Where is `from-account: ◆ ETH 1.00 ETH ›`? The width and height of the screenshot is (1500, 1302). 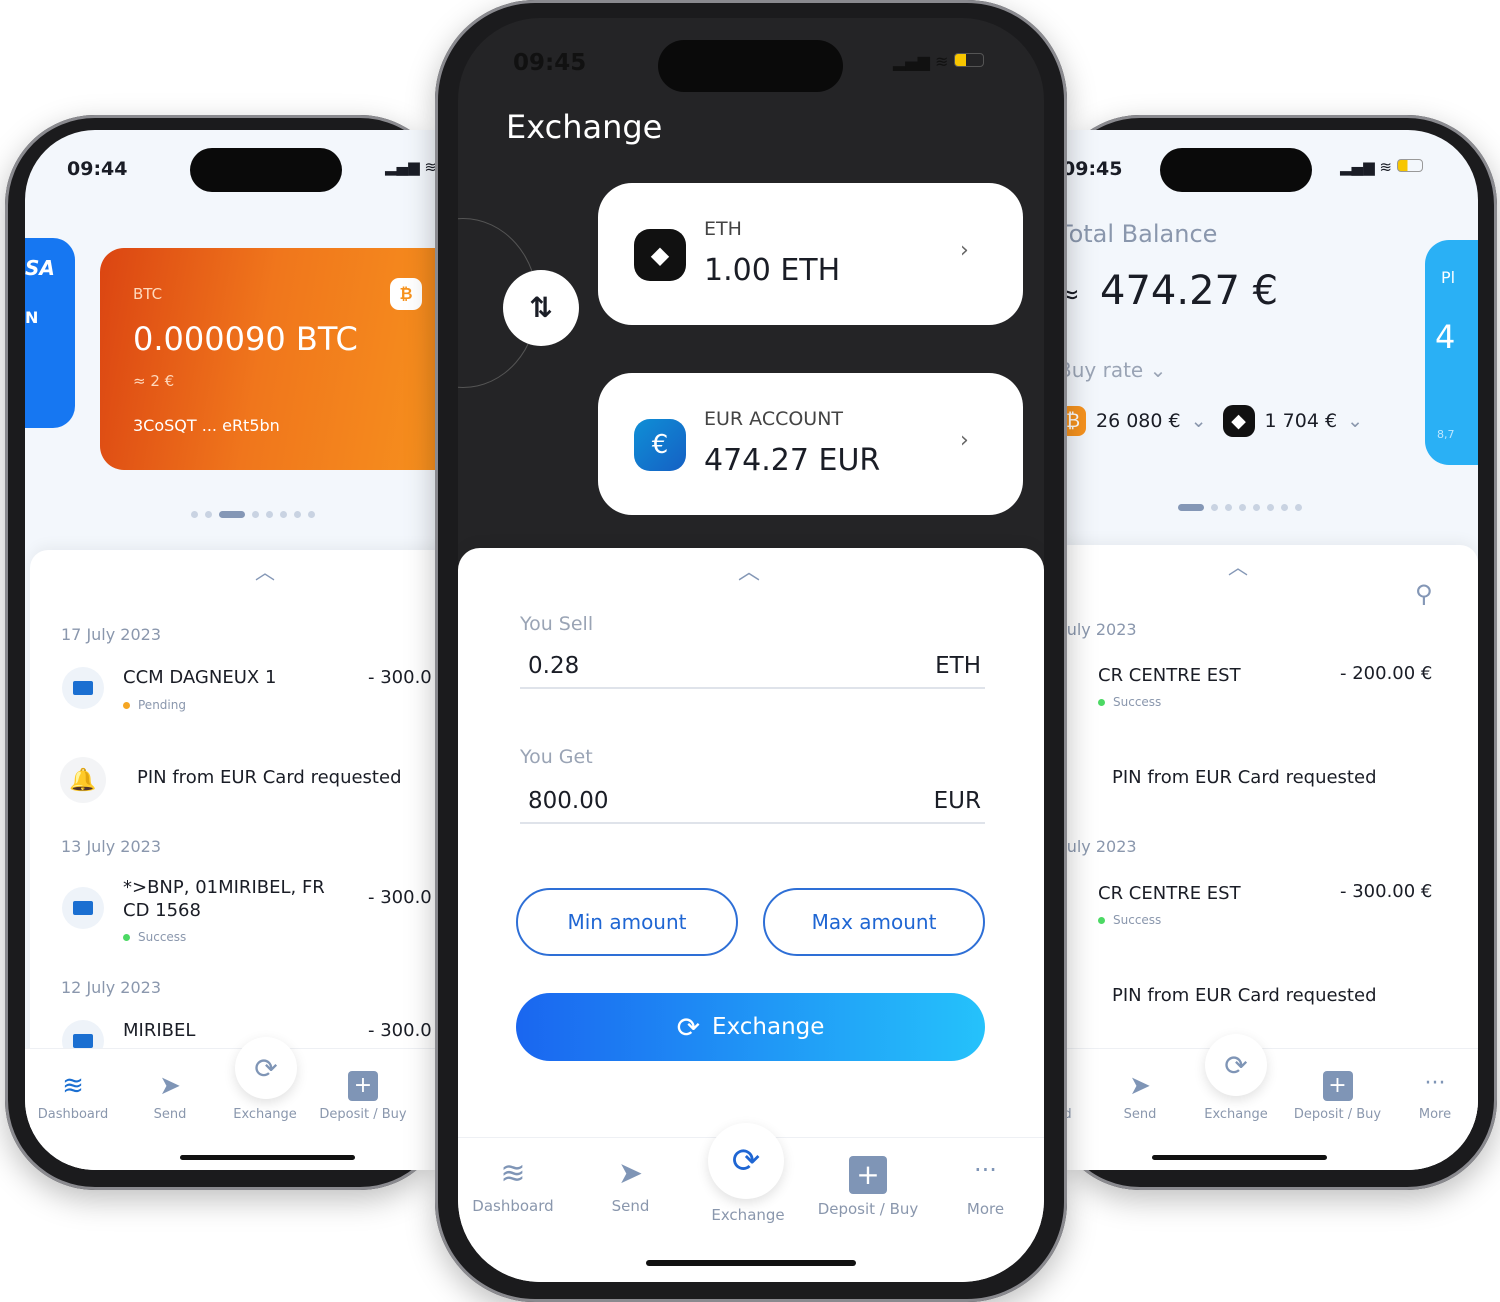 from-account: ◆ ETH 1.00 ETH › is located at coordinates (810, 254).